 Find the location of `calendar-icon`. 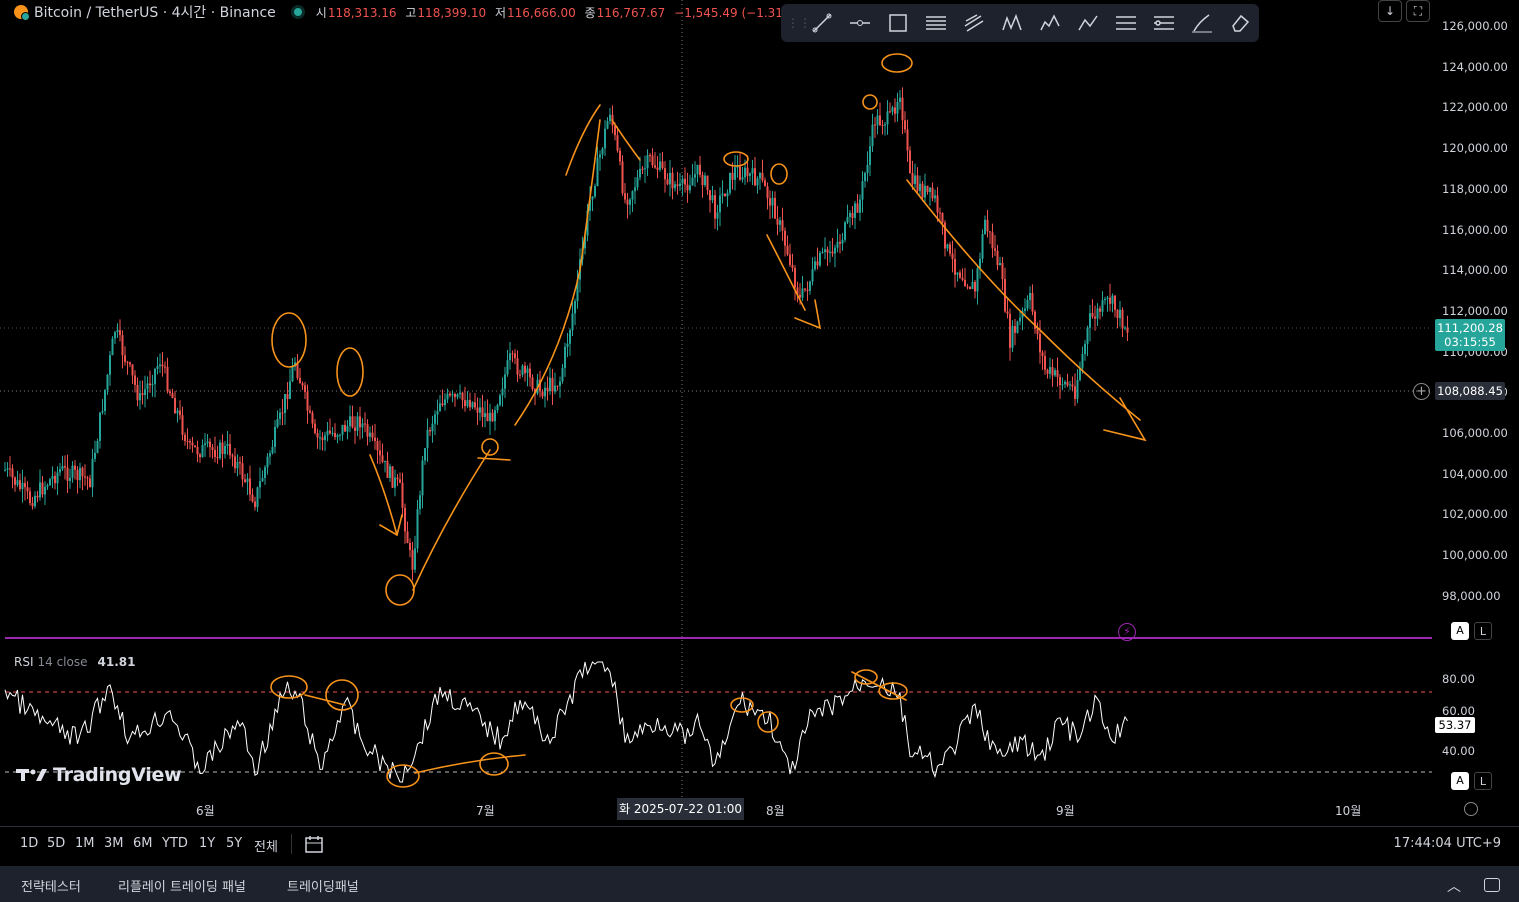

calendar-icon is located at coordinates (314, 846).